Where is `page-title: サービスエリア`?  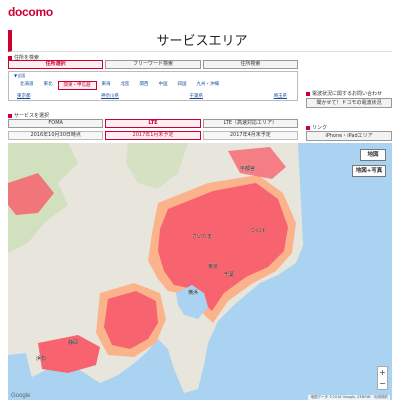 page-title: サービスエリア is located at coordinates (202, 41).